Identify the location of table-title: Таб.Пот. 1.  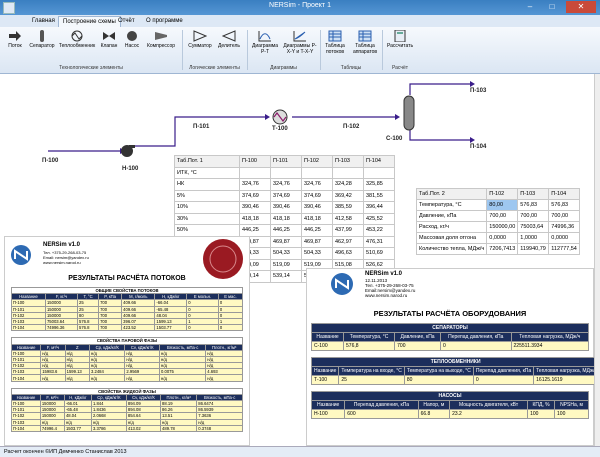
(207, 161).